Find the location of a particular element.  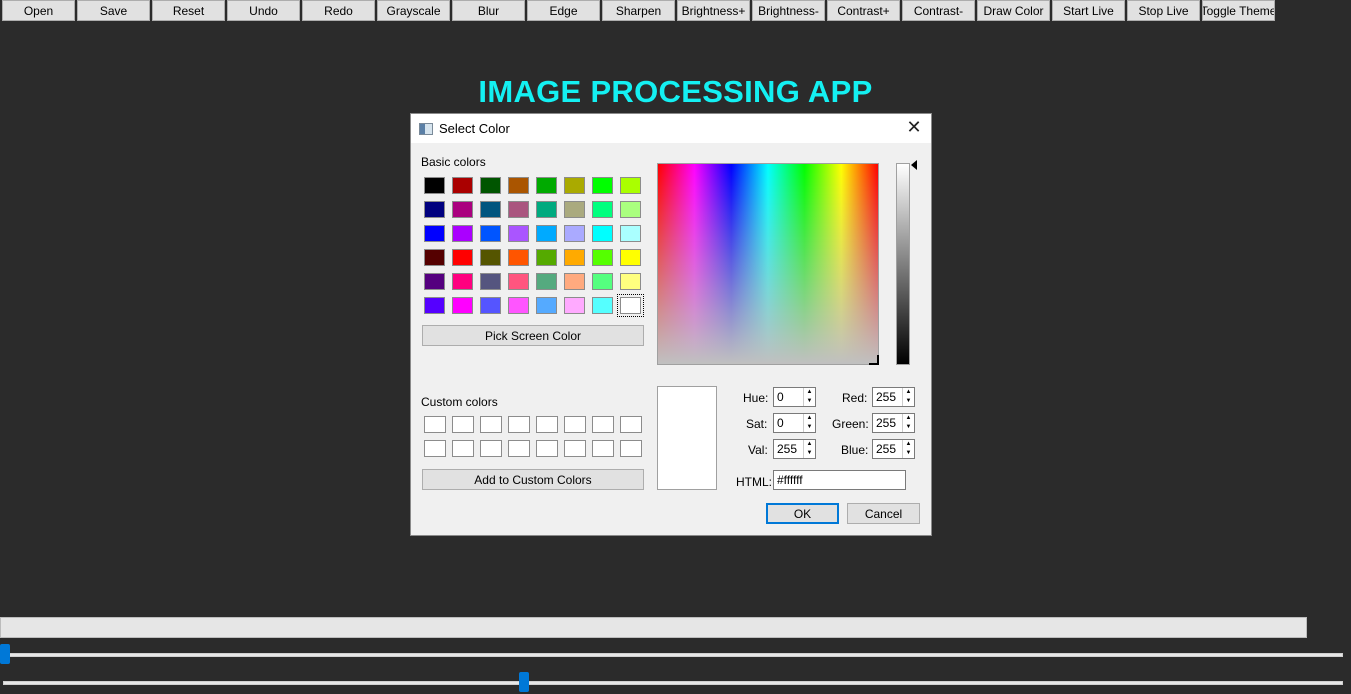

start-live-button: Start Live is located at coordinates (1088, 10).